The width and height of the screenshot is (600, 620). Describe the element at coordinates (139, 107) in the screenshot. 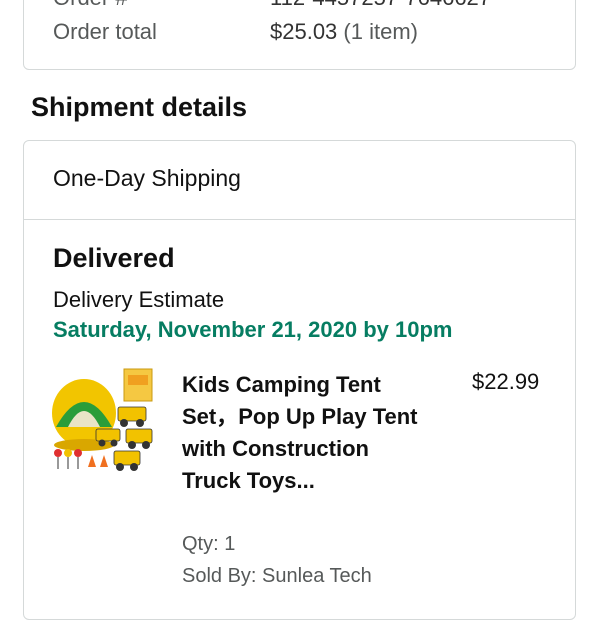

I see `shipment-details-heading: Shipment details` at that location.